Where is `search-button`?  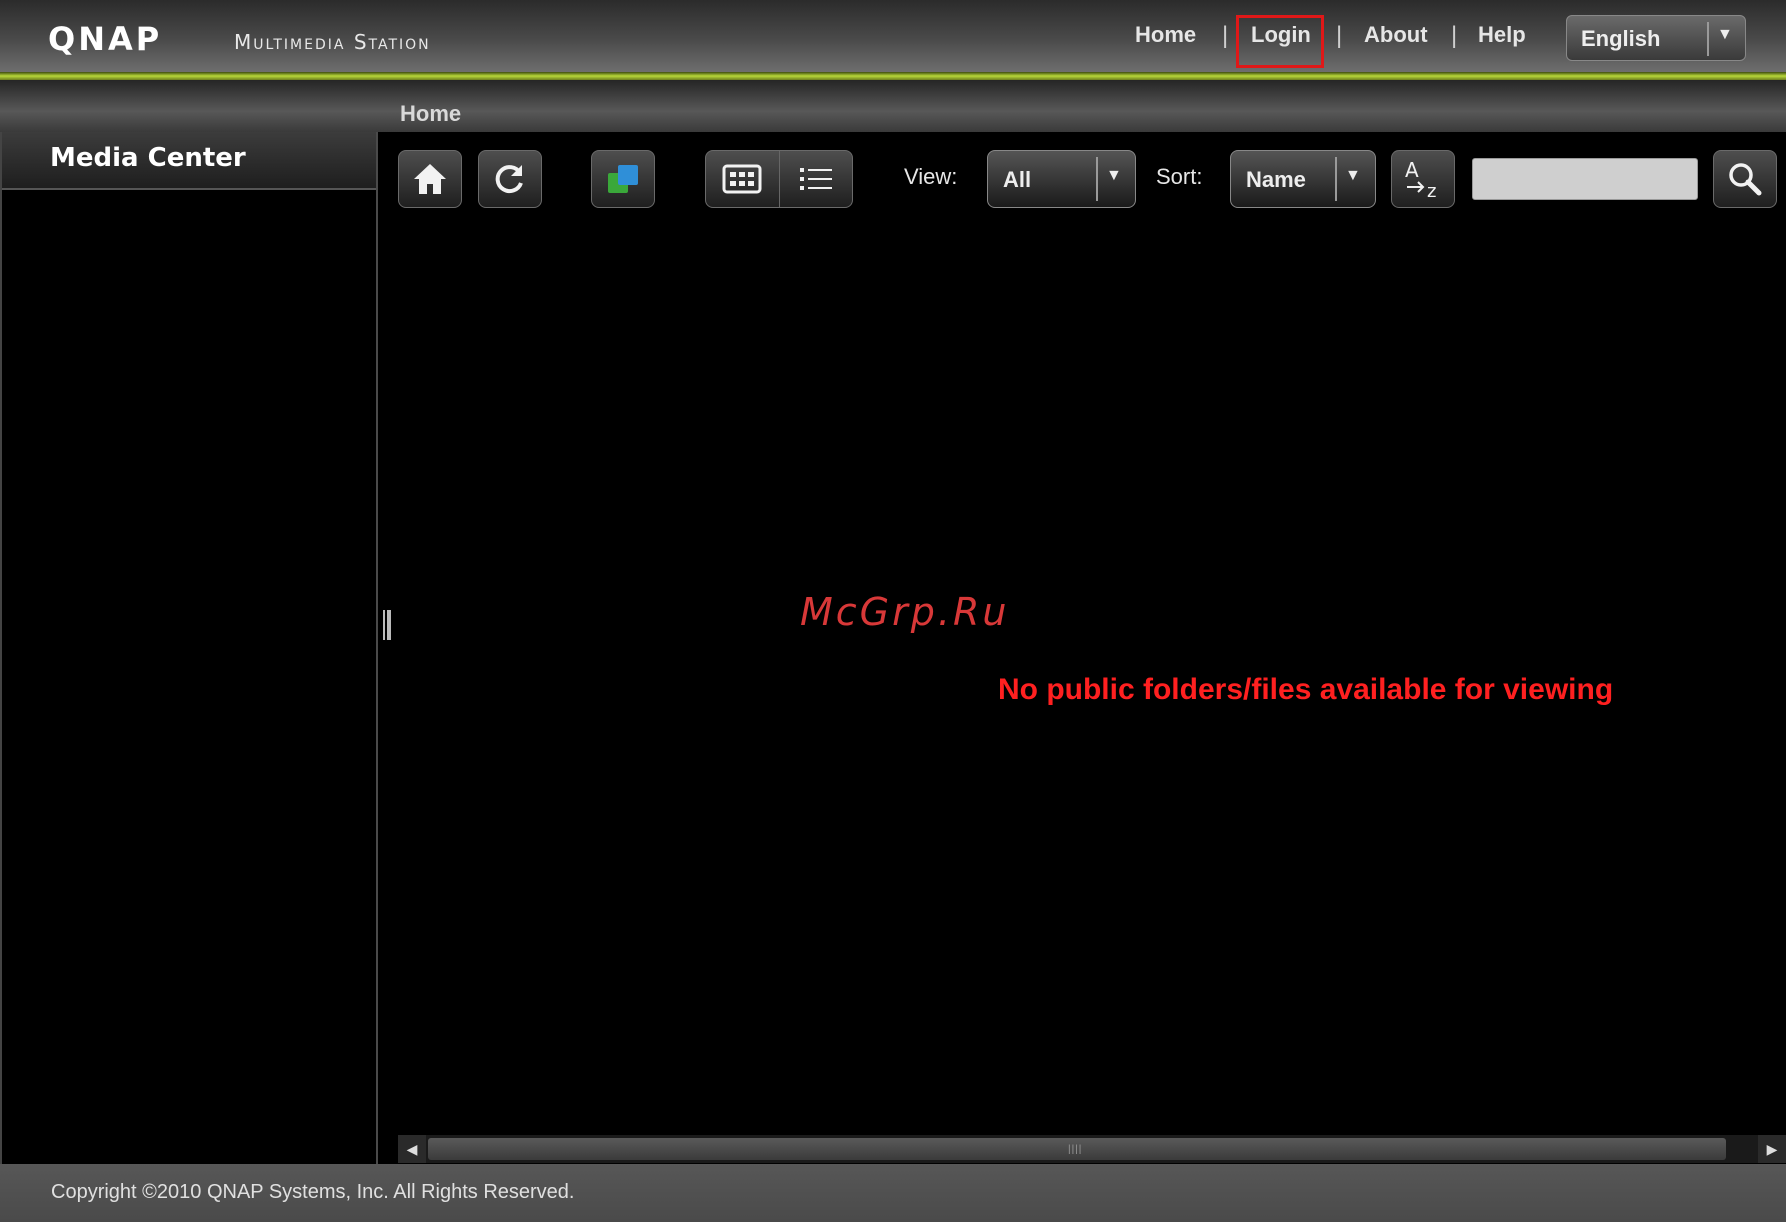
search-button is located at coordinates (1745, 179).